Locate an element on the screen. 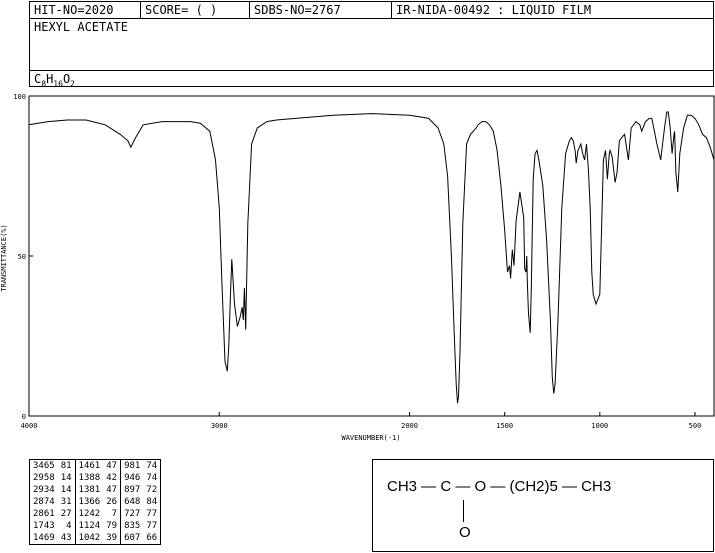  x-tick-label: 3000 is located at coordinates (219, 426).